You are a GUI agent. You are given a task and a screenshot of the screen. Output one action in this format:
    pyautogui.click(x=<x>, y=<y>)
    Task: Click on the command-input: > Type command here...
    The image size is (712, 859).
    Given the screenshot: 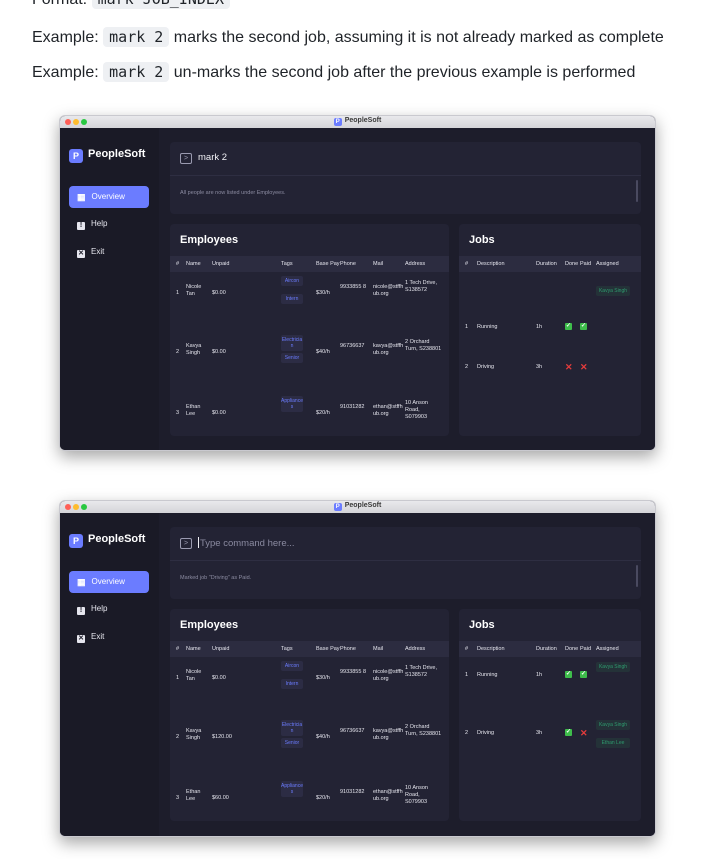 What is the action you would take?
    pyautogui.click(x=405, y=544)
    